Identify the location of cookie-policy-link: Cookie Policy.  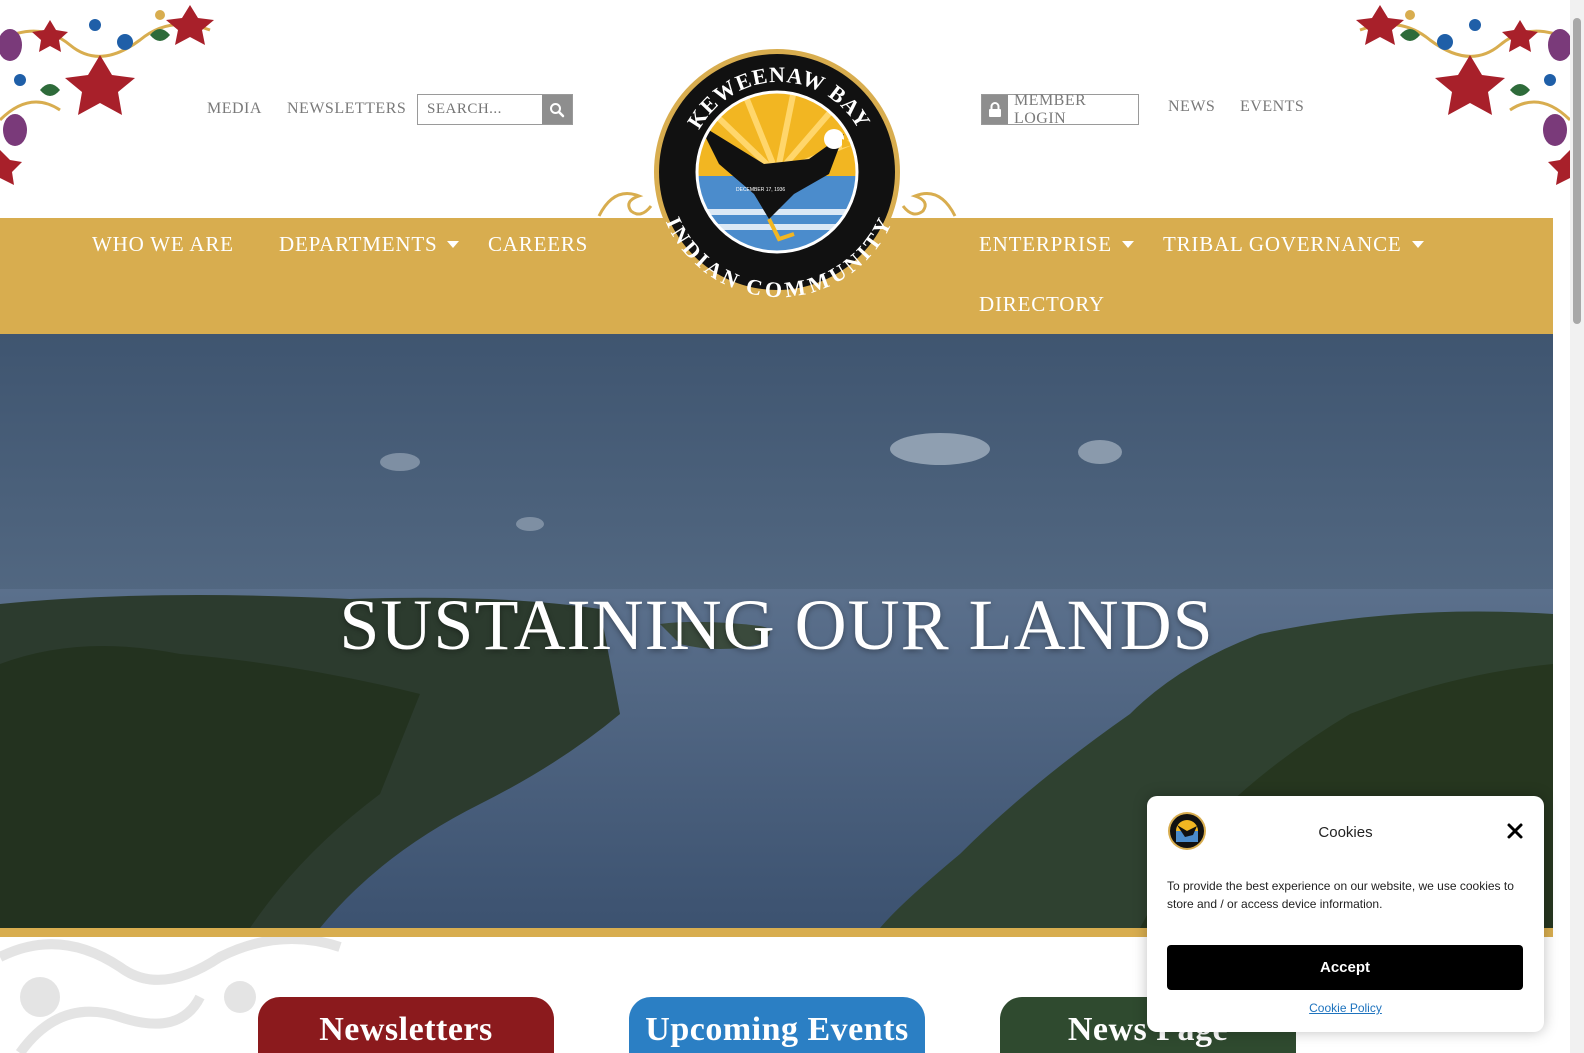
(1345, 1008).